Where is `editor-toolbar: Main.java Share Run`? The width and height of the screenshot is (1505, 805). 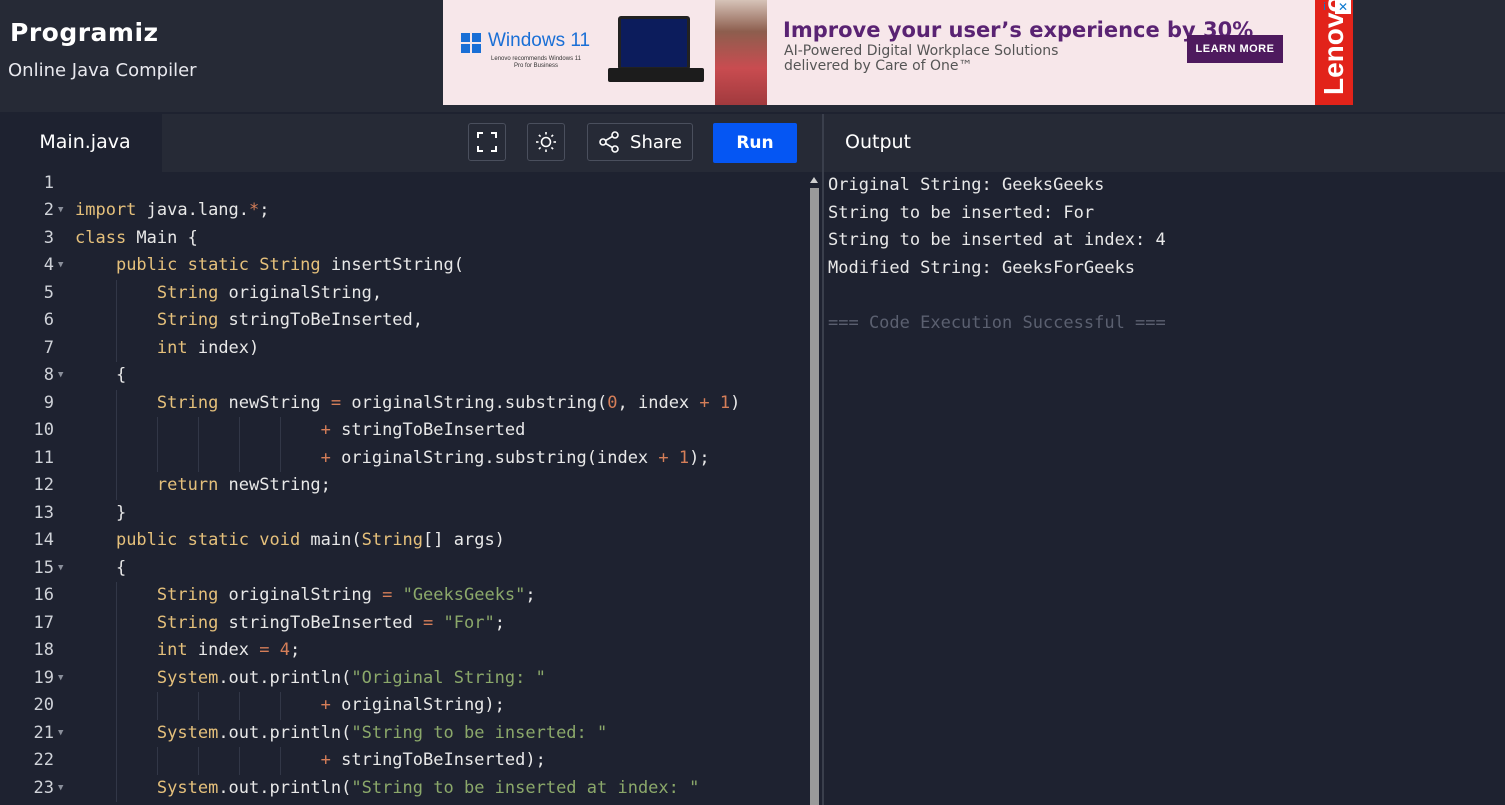
editor-toolbar: Main.java Share Run is located at coordinates (415, 143).